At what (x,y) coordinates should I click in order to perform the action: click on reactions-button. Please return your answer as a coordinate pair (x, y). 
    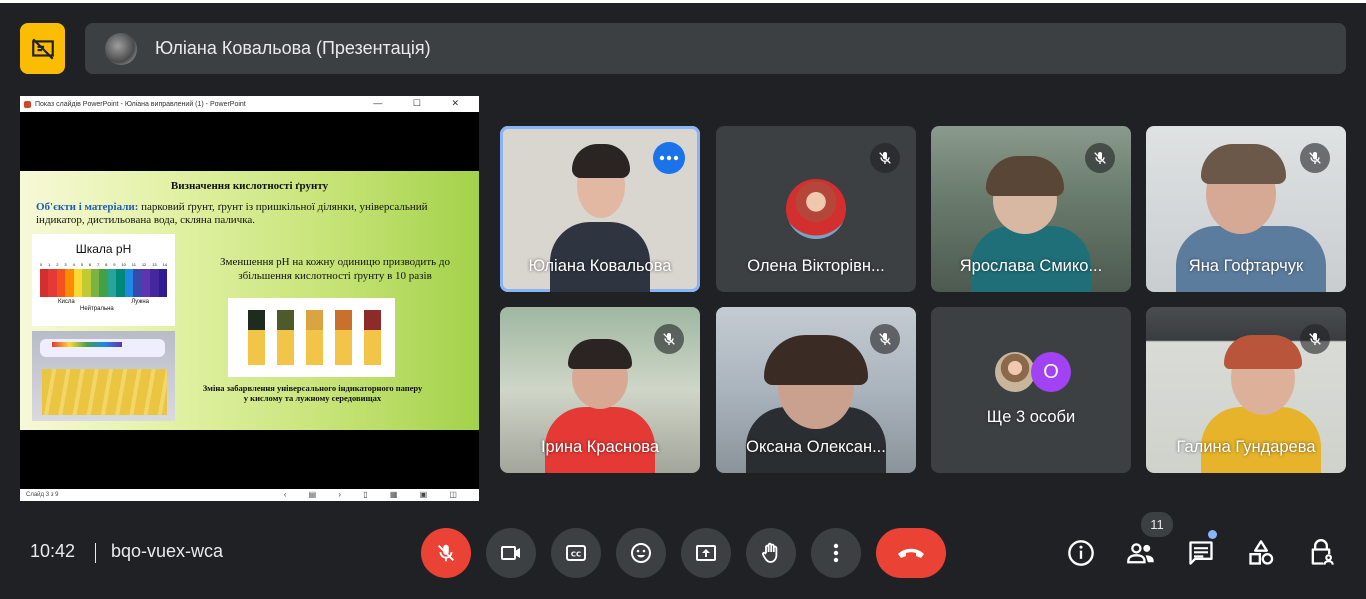
    Looking at the image, I should click on (641, 553).